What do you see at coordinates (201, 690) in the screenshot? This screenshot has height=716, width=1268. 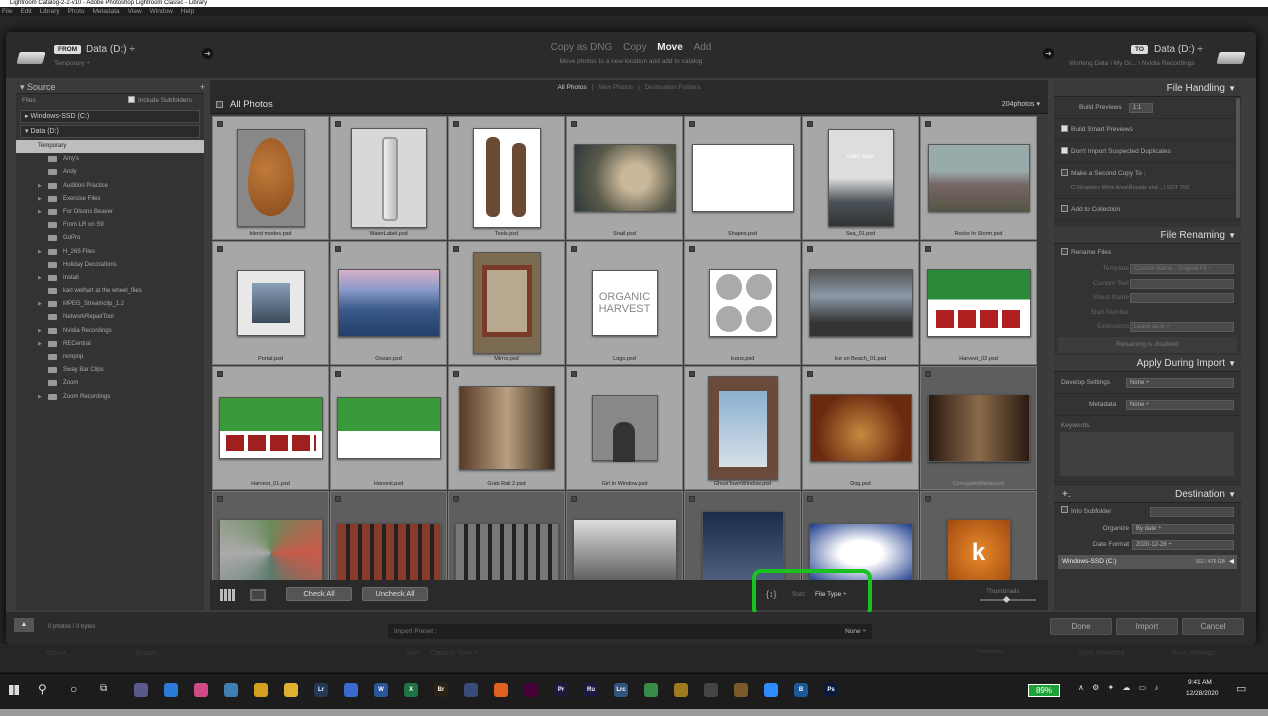 I see `photos-icon` at bounding box center [201, 690].